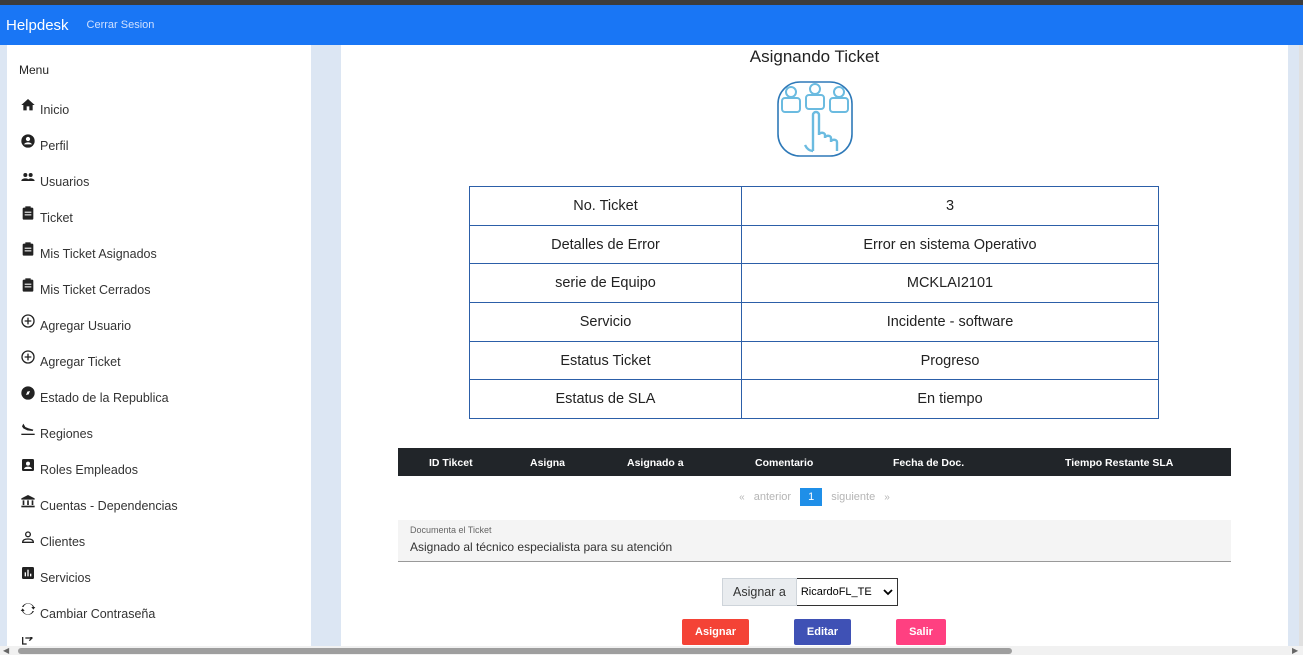 This screenshot has height=655, width=1303. Describe the element at coordinates (772, 497) in the screenshot. I see `prev-page-link: anterior` at that location.